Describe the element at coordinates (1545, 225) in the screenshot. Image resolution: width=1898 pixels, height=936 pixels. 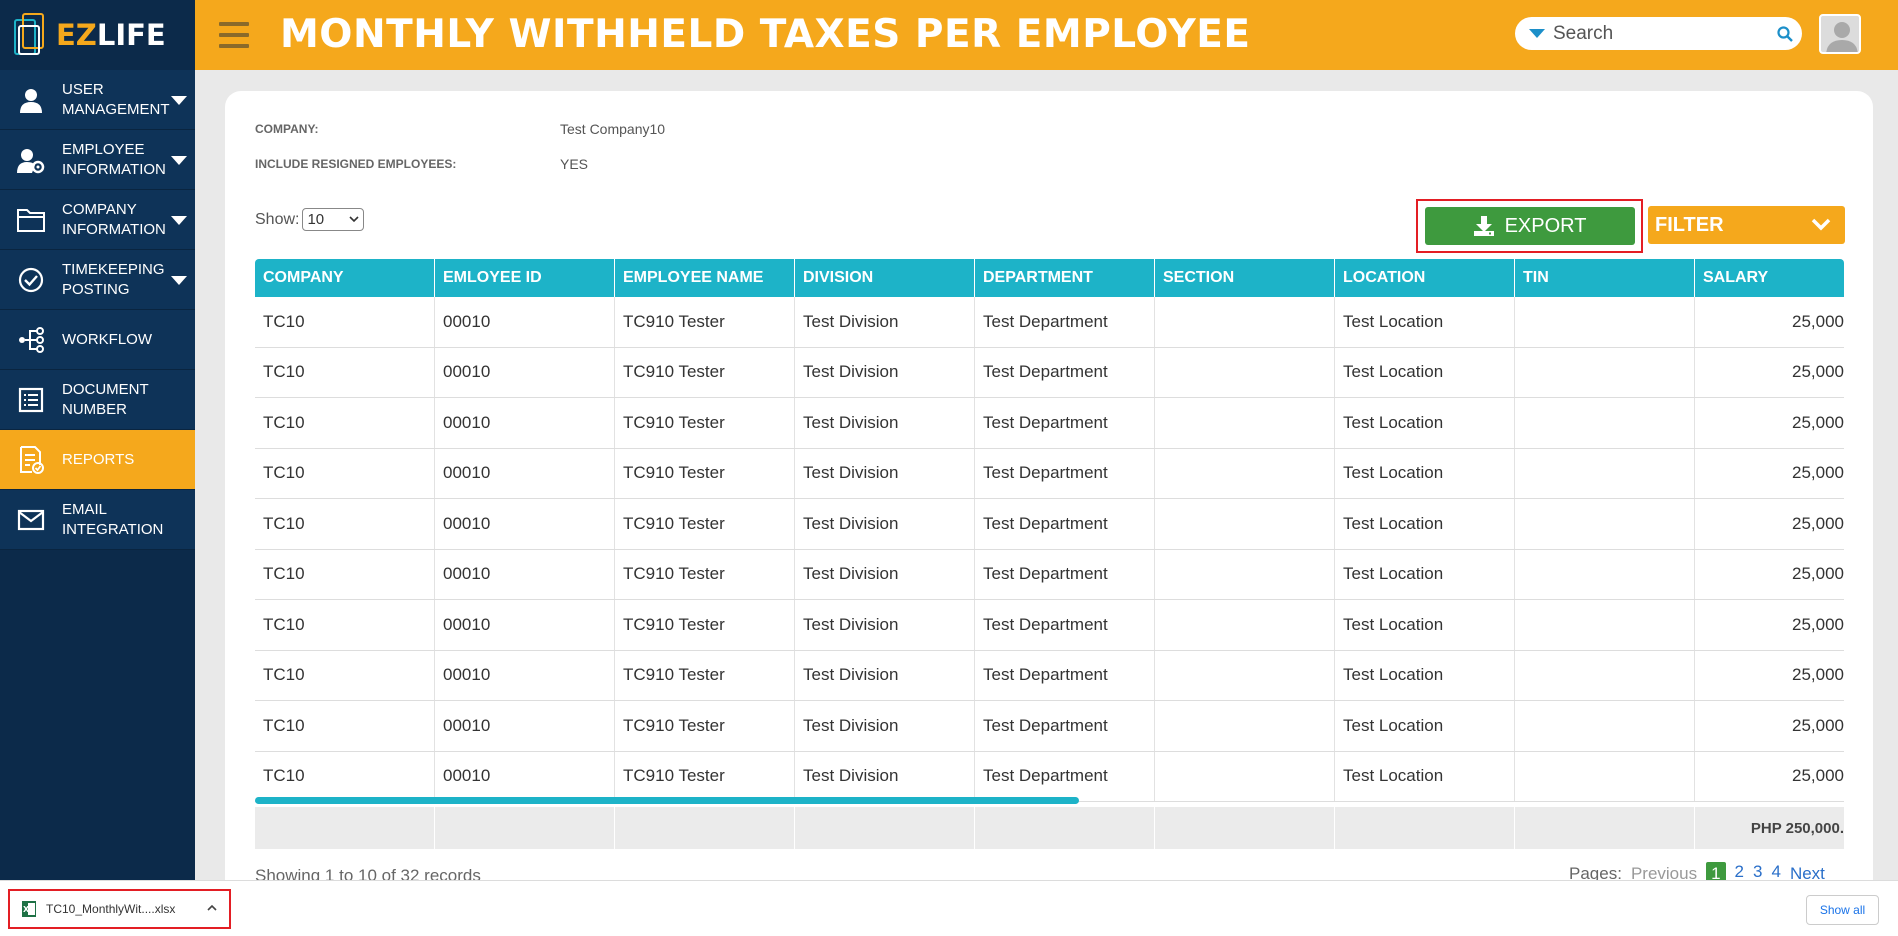
I see `export-label: EXPORT` at that location.